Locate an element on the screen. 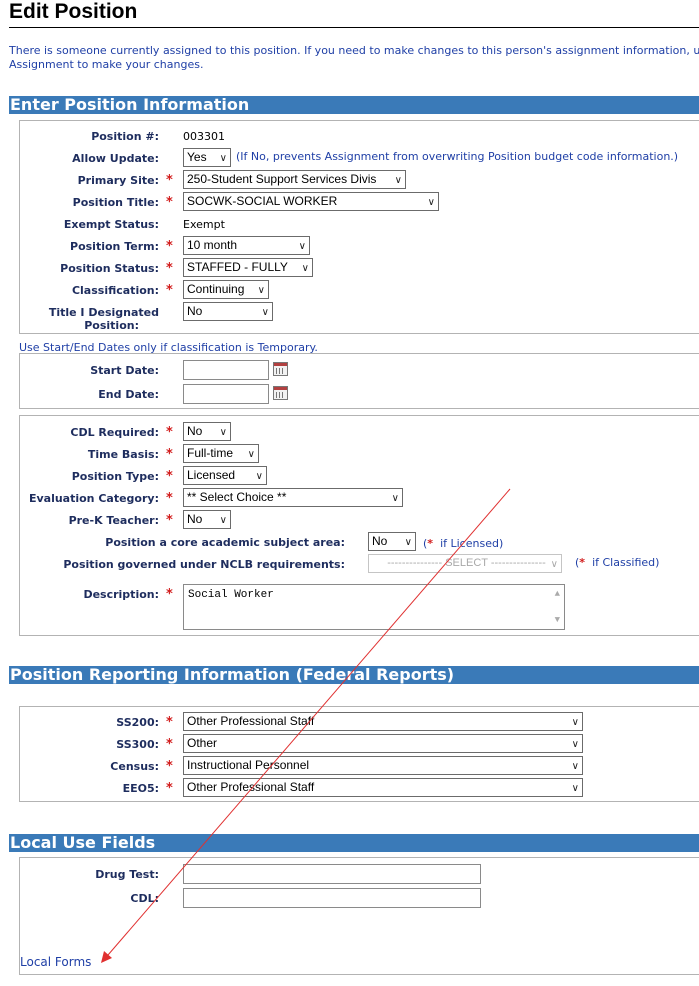 The width and height of the screenshot is (699, 986). notice-line-2: Assignment to make your changes. is located at coordinates (106, 64).